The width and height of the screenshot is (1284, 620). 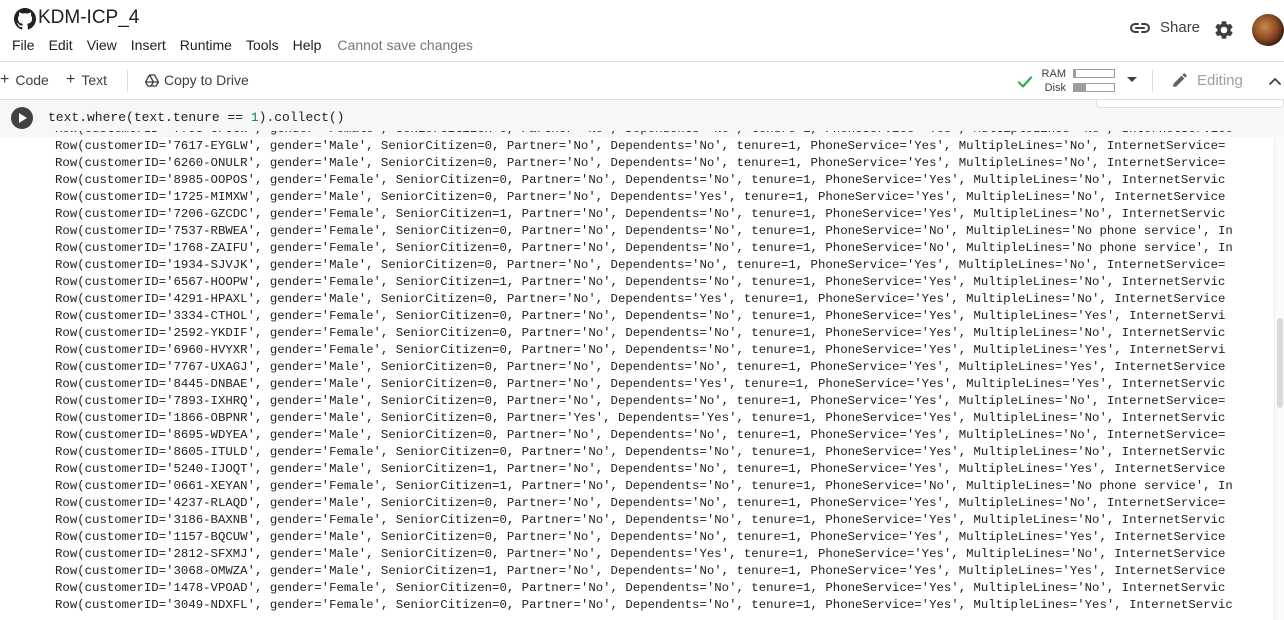 I want to click on ram-meter, so click(x=1094, y=73).